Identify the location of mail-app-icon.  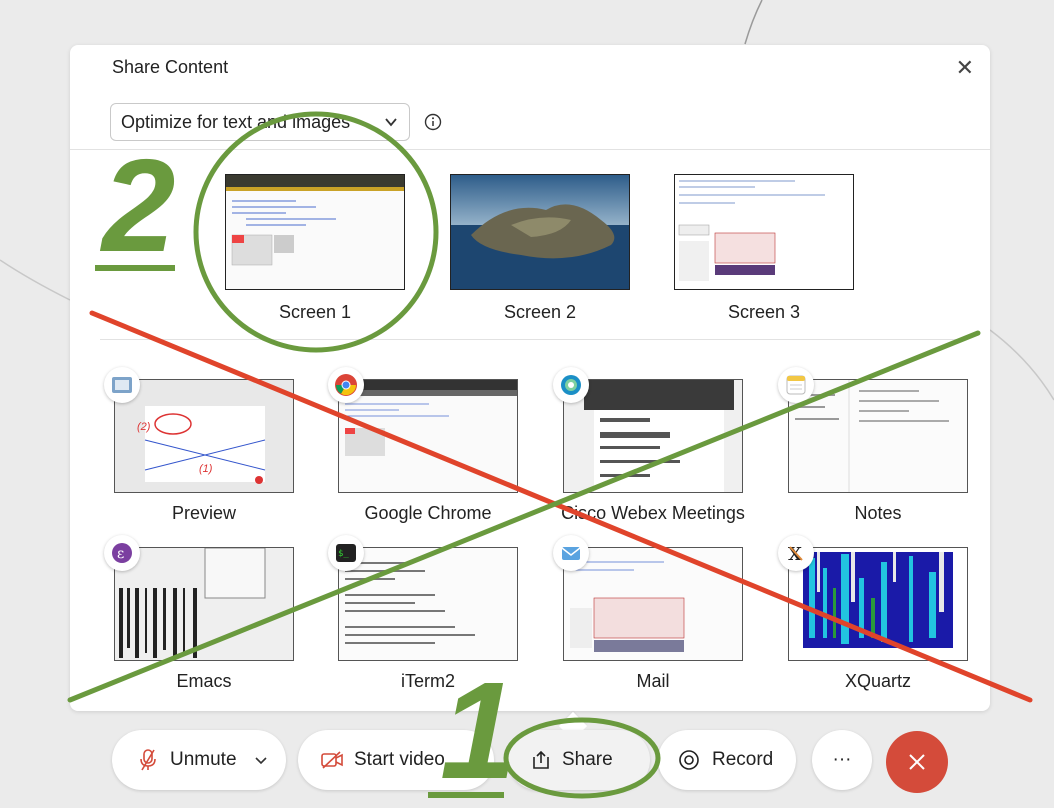
(571, 553).